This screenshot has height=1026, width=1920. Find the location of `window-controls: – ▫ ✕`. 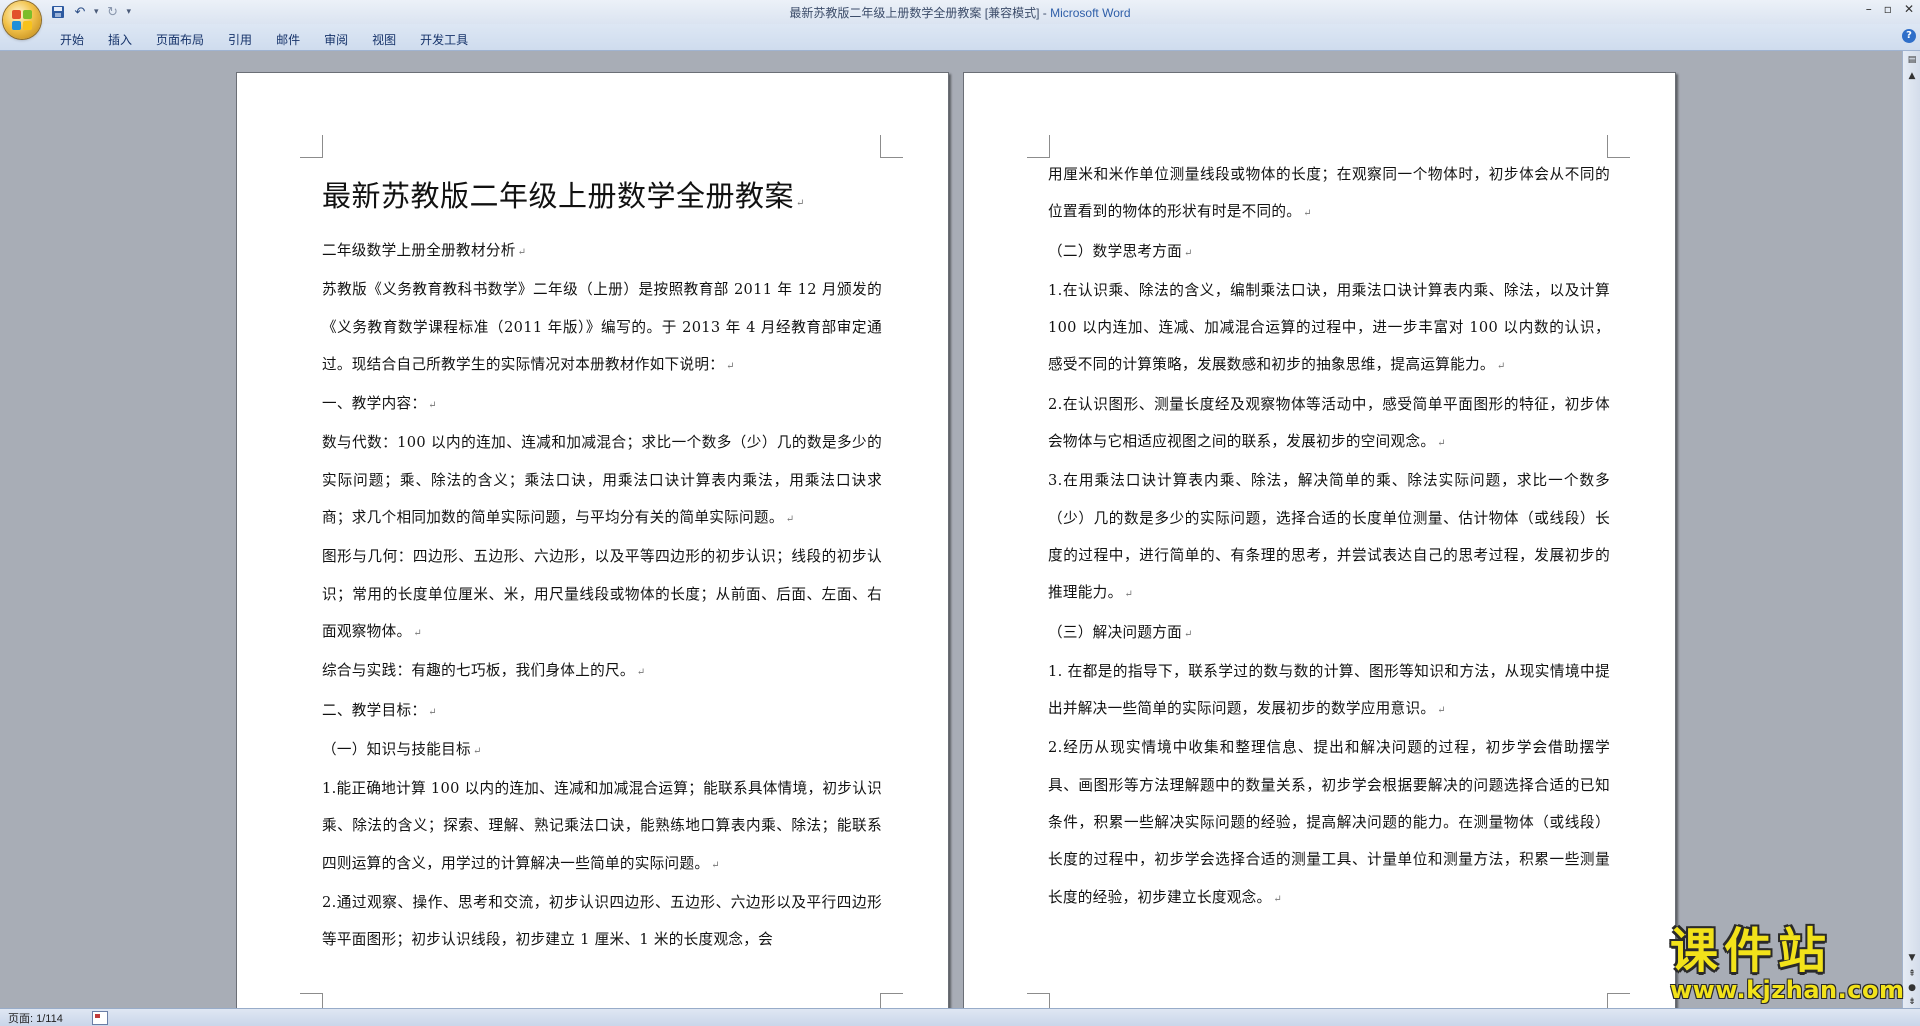

window-controls: – ▫ ✕ is located at coordinates (1890, 9).